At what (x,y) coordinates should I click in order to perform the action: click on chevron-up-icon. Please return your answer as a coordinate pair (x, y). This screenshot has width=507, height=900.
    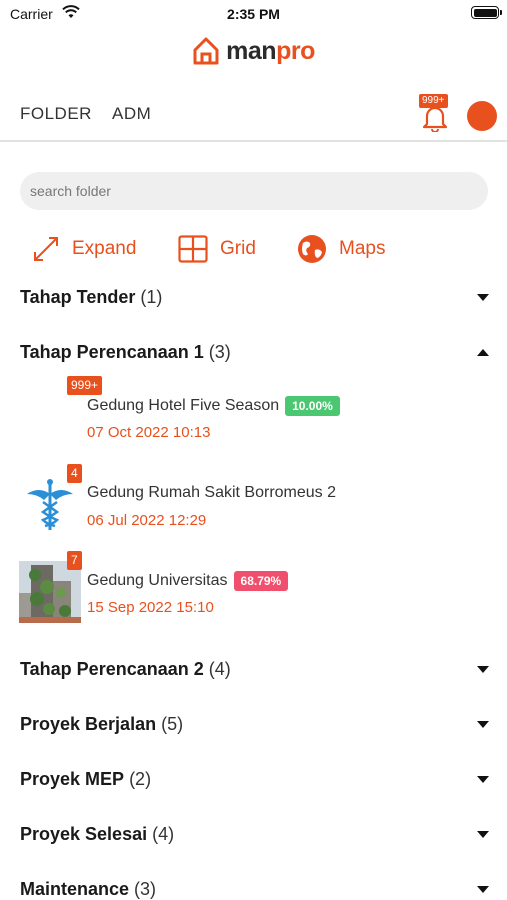
    Looking at the image, I should click on (483, 352).